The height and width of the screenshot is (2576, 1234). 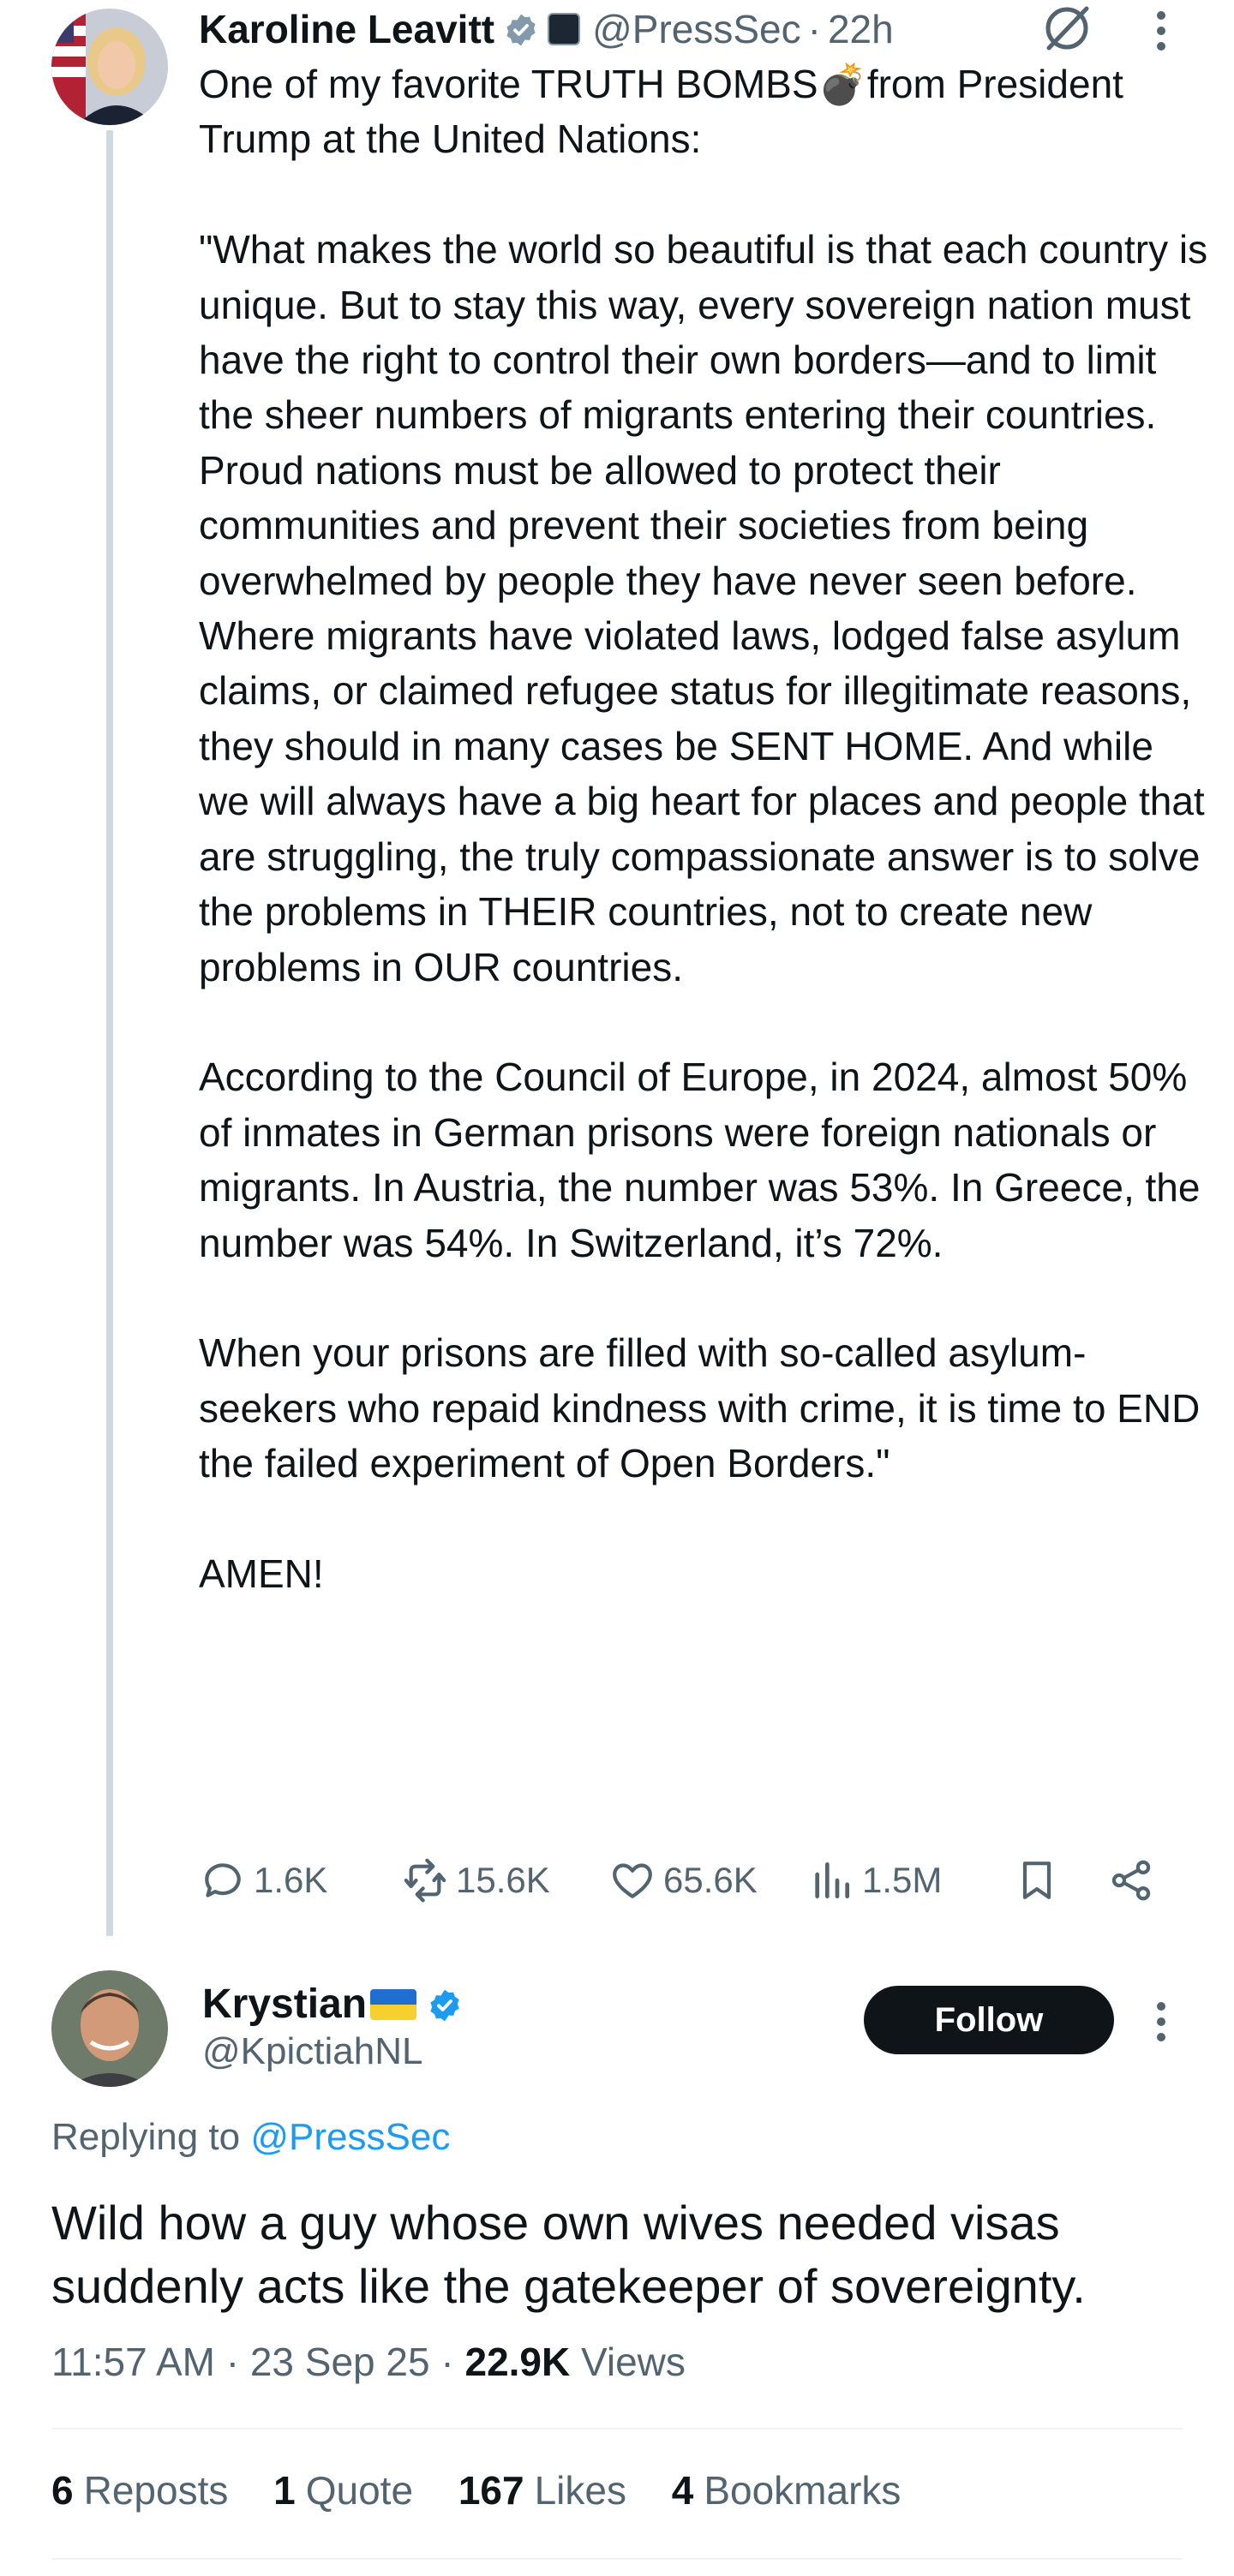 What do you see at coordinates (350, 2137) in the screenshot?
I see `replying-to-mention: @PressSec` at bounding box center [350, 2137].